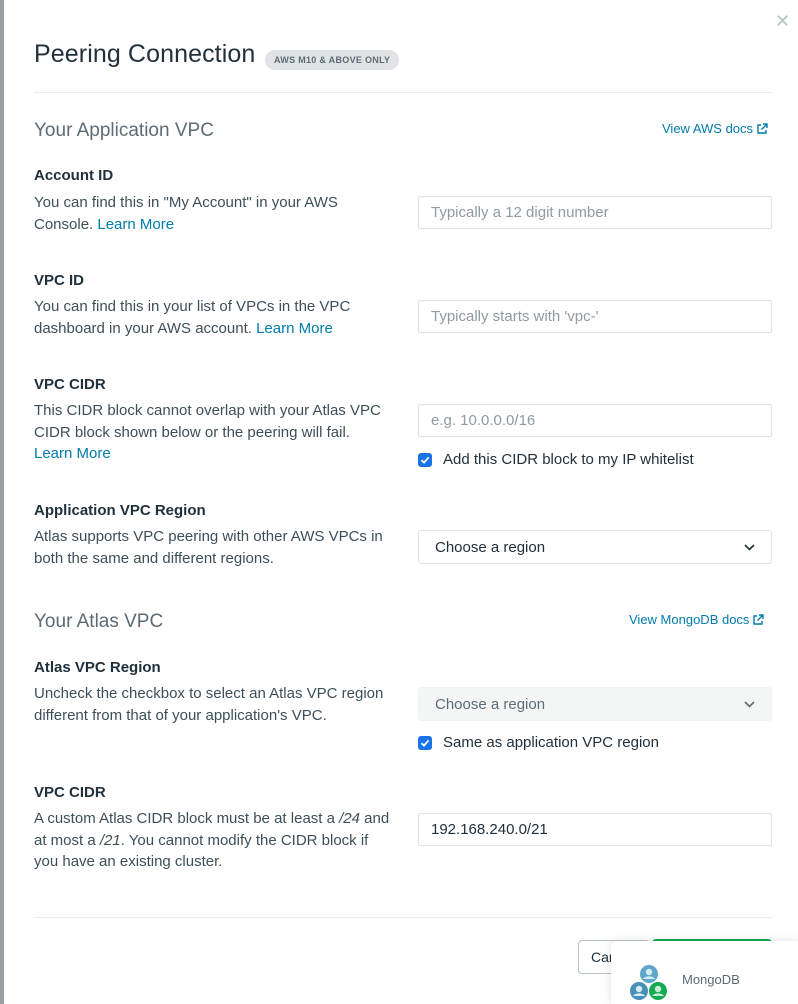 The width and height of the screenshot is (798, 1004). What do you see at coordinates (711, 979) in the screenshot?
I see `mongodb-popup-name: MongoDB` at bounding box center [711, 979].